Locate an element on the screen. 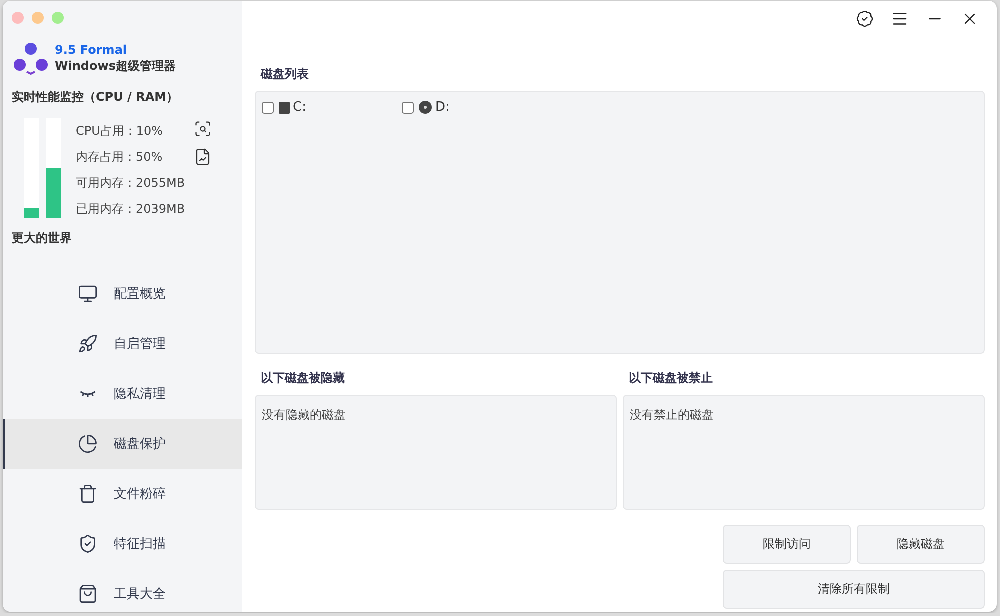  sidebar-item: 工具大全 is located at coordinates (122, 590).